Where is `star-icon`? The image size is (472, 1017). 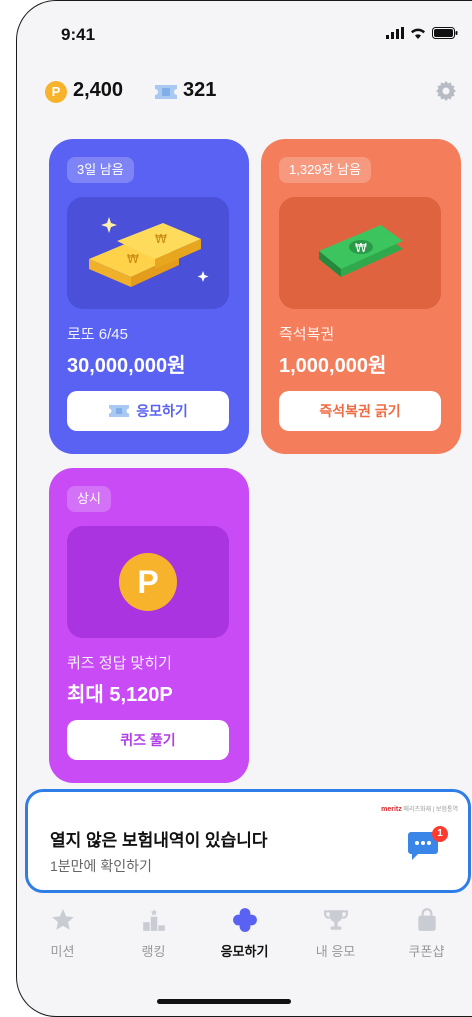 star-icon is located at coordinates (62, 919).